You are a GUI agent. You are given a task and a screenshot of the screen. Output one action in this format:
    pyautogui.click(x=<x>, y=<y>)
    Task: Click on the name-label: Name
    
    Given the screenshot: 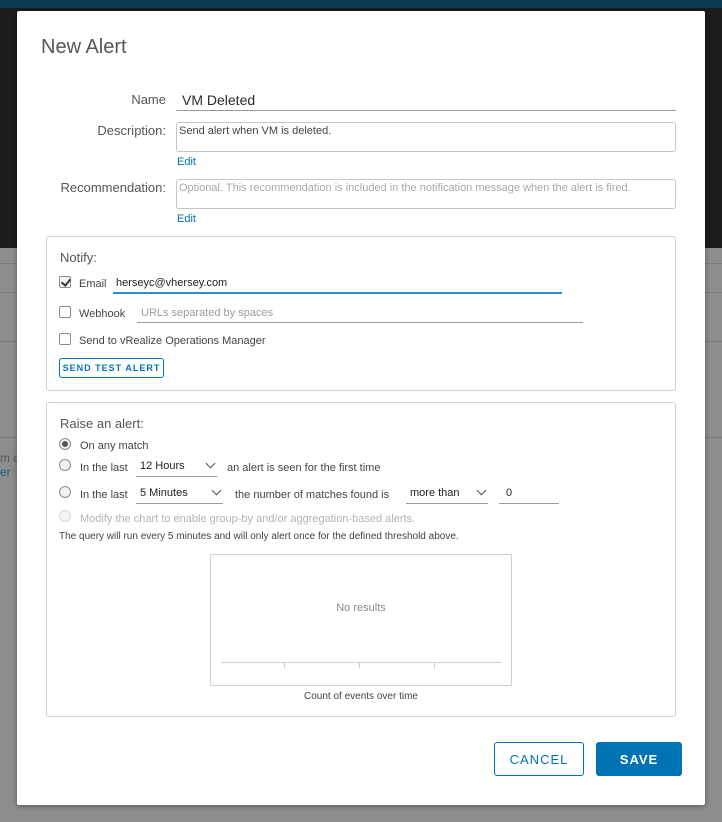 What is the action you would take?
    pyautogui.click(x=148, y=99)
    